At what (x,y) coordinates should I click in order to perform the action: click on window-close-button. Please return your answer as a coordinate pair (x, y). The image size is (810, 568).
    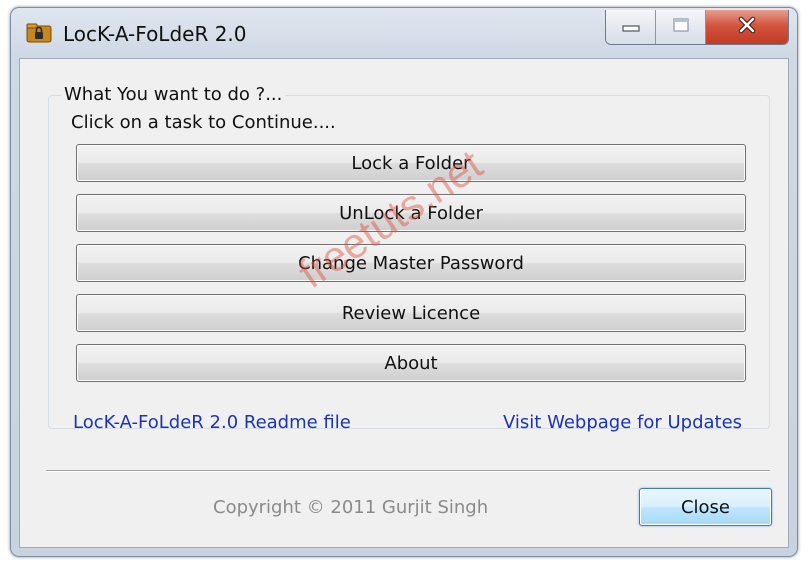
    Looking at the image, I should click on (747, 27).